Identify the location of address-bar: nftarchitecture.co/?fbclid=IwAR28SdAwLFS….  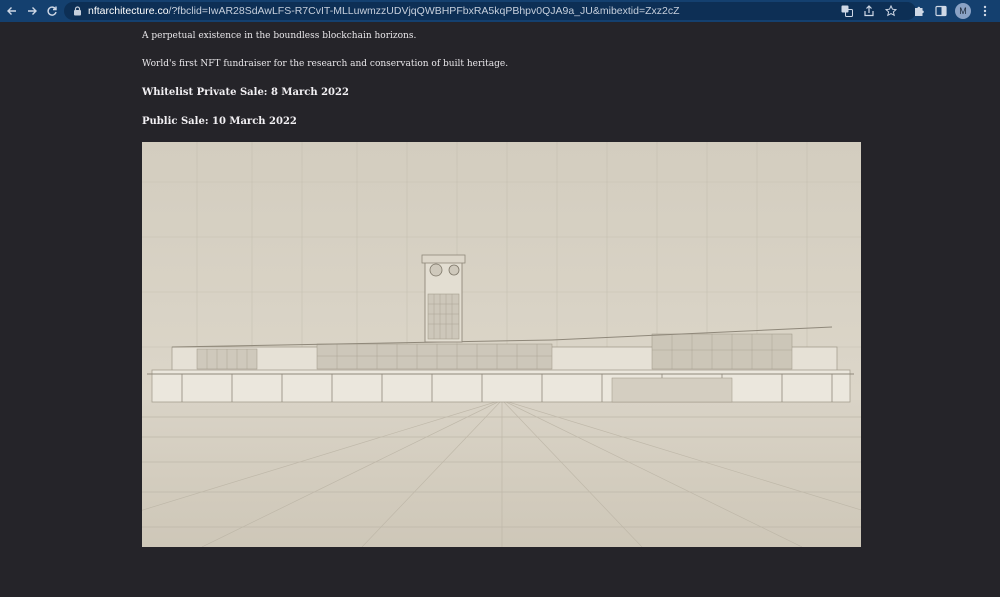
(490, 11).